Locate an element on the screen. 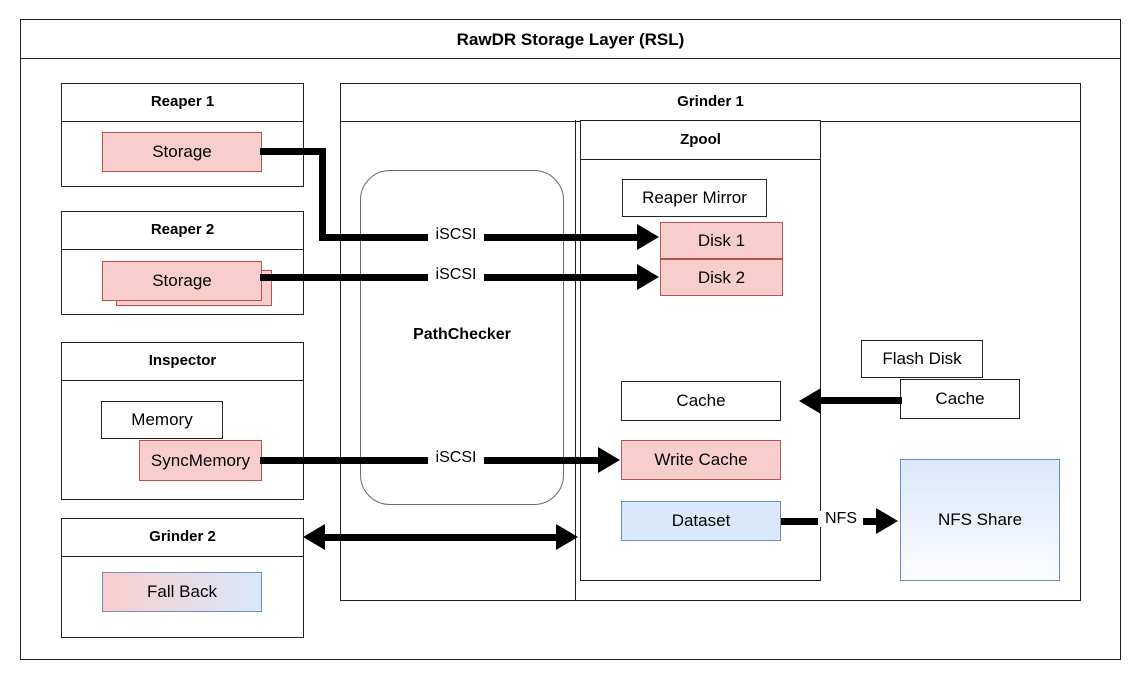 The width and height of the screenshot is (1141, 681). rsl-header-rule is located at coordinates (570, 58).